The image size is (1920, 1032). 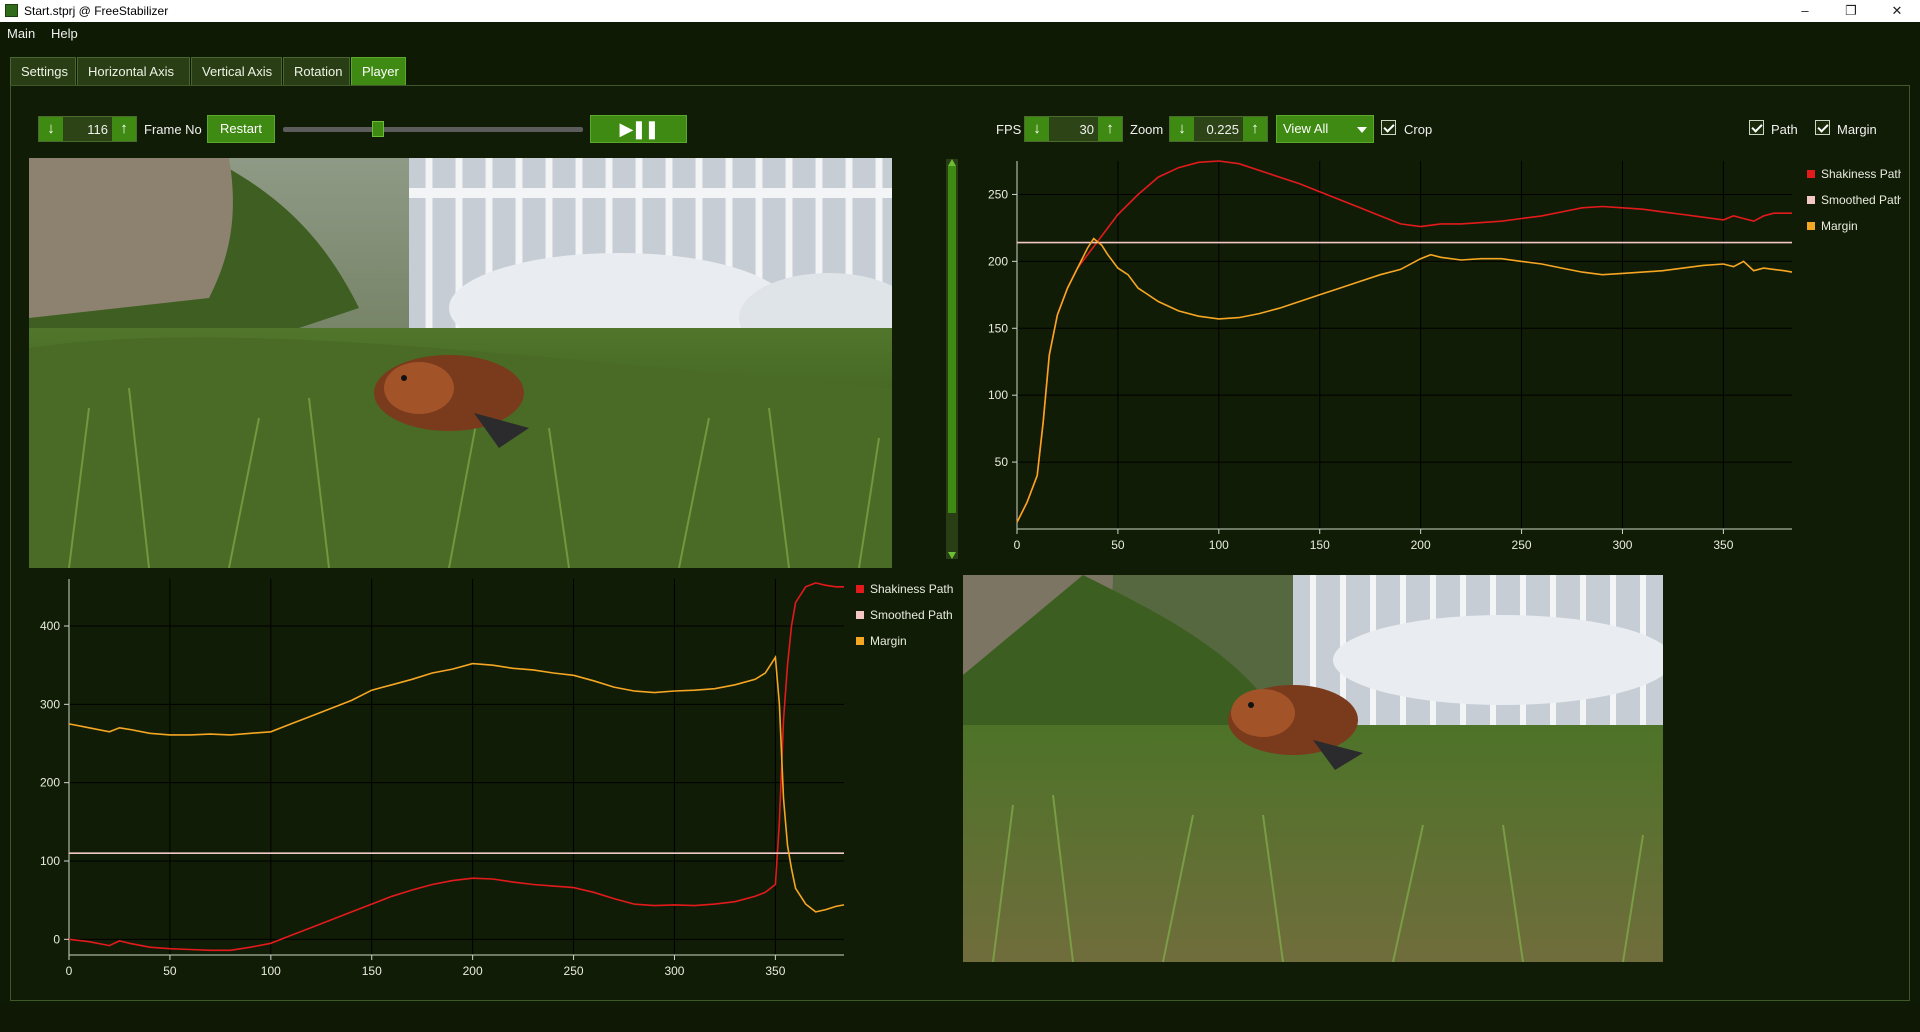 What do you see at coordinates (960, 34) in the screenshot?
I see `menu-bar: Main Help` at bounding box center [960, 34].